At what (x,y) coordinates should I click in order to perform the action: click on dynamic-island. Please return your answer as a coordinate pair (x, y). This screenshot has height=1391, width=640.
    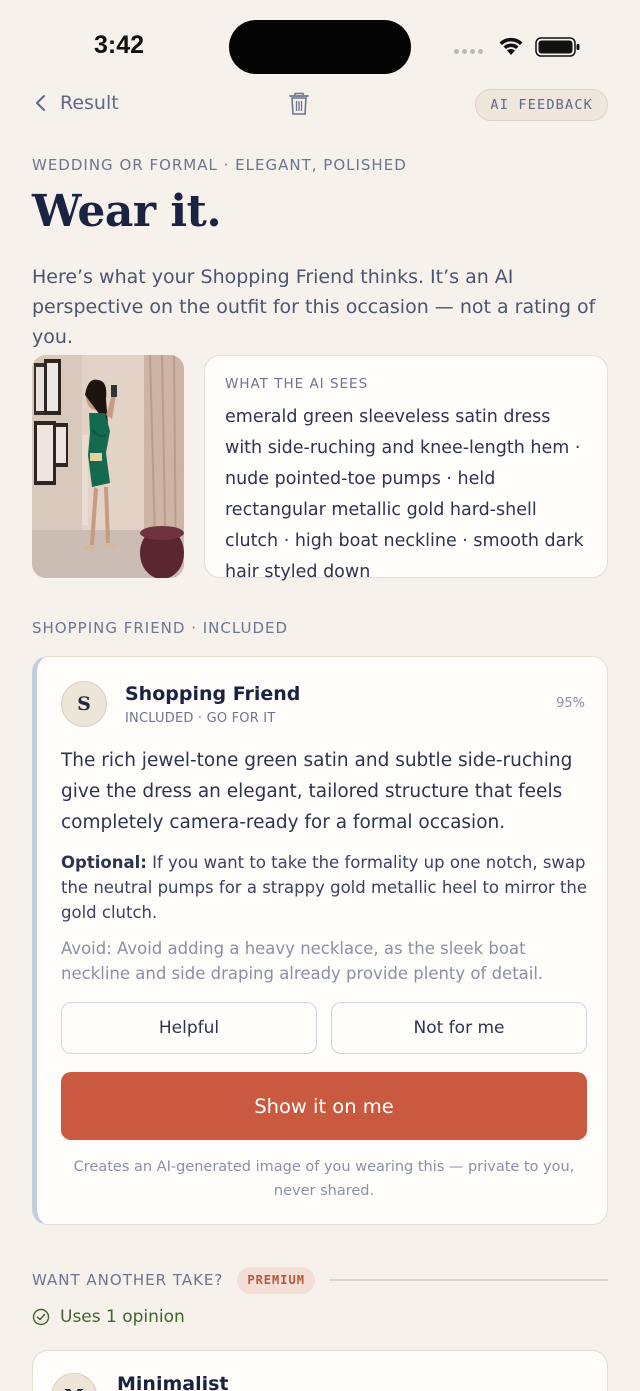
    Looking at the image, I should click on (320, 47).